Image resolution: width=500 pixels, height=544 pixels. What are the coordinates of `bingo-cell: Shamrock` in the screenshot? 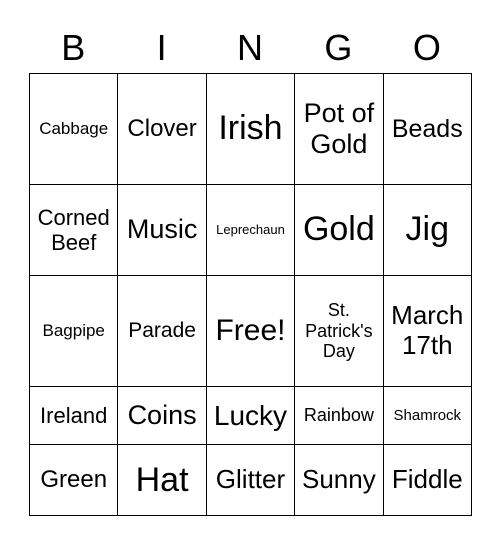 It's located at (427, 415).